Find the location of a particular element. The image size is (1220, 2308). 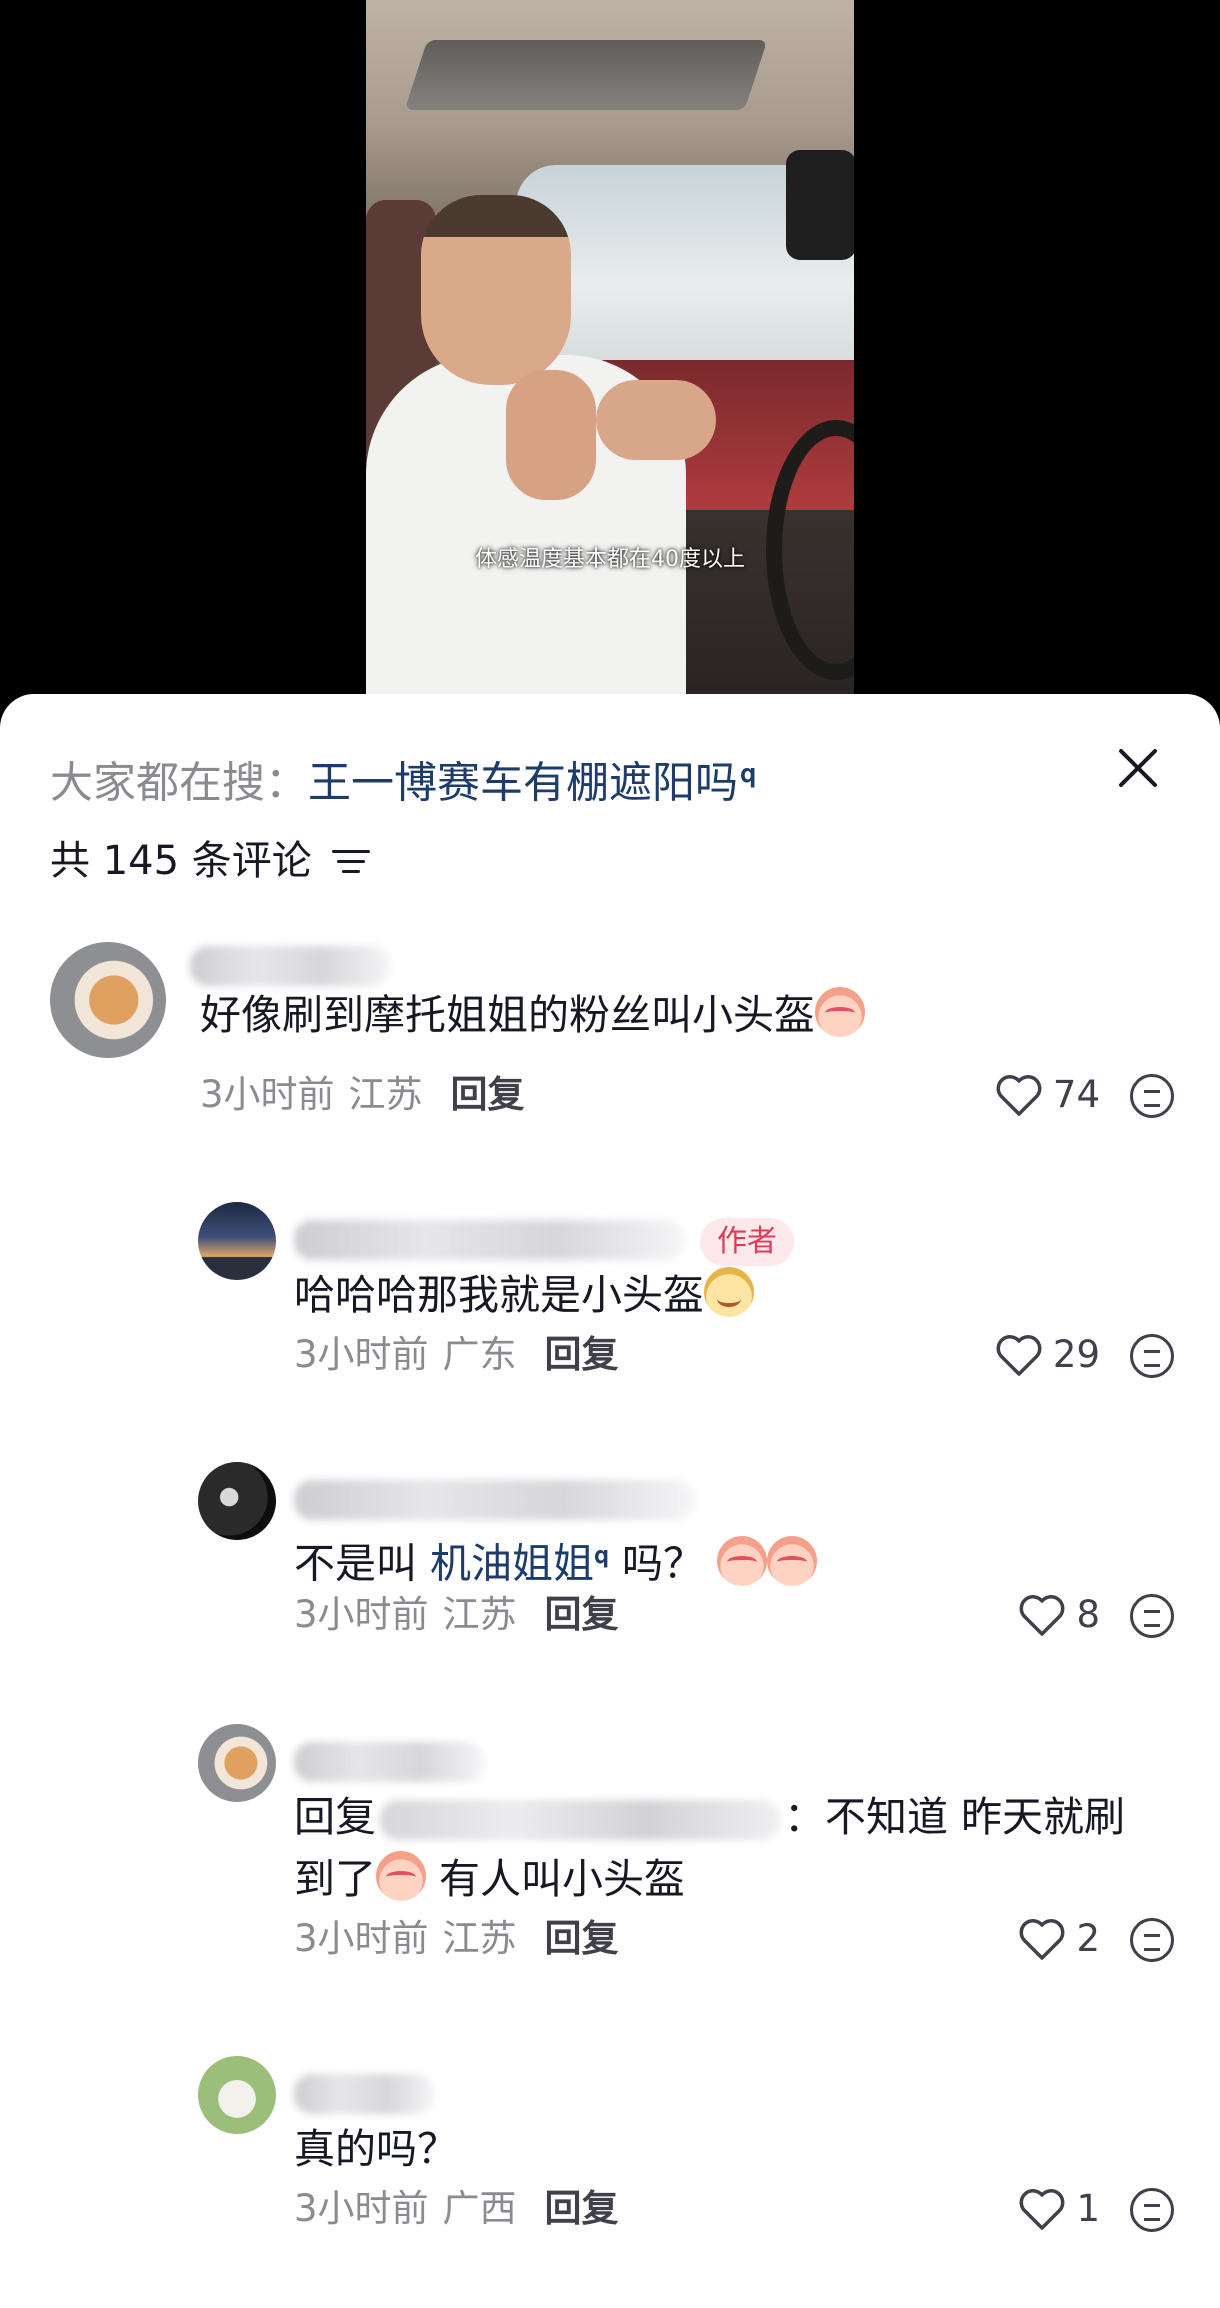

author-tag: 作者 is located at coordinates (747, 1242).